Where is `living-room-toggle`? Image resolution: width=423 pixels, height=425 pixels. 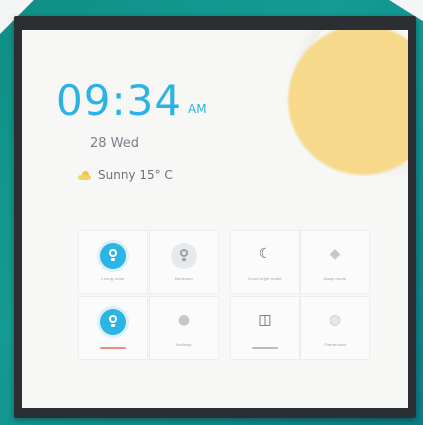
living-room-toggle is located at coordinates (113, 256).